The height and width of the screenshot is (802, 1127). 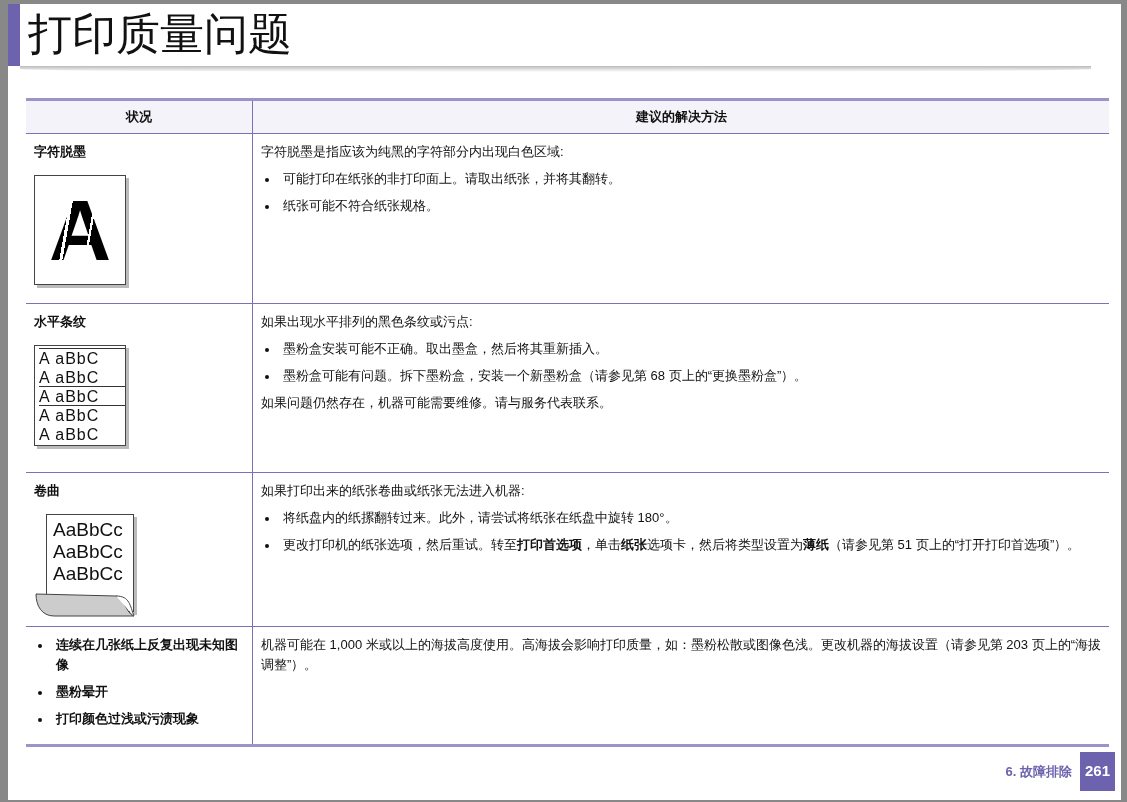 I want to click on solution-text: 机器可能在 1,000 米或以上的海拔高度使用。高海拔会影响打印质量，如：墨粉松散或图像色浅。更改机器的海拔设置（请参见第 203 页上的“海拔调整”）。, so click(x=681, y=654).